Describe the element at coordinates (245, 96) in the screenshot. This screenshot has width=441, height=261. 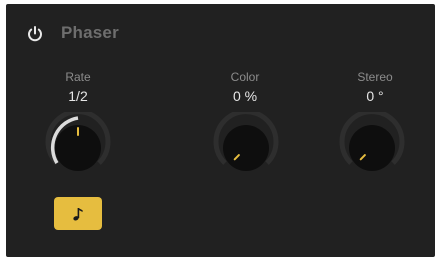
I see `color-value: 0 %` at that location.